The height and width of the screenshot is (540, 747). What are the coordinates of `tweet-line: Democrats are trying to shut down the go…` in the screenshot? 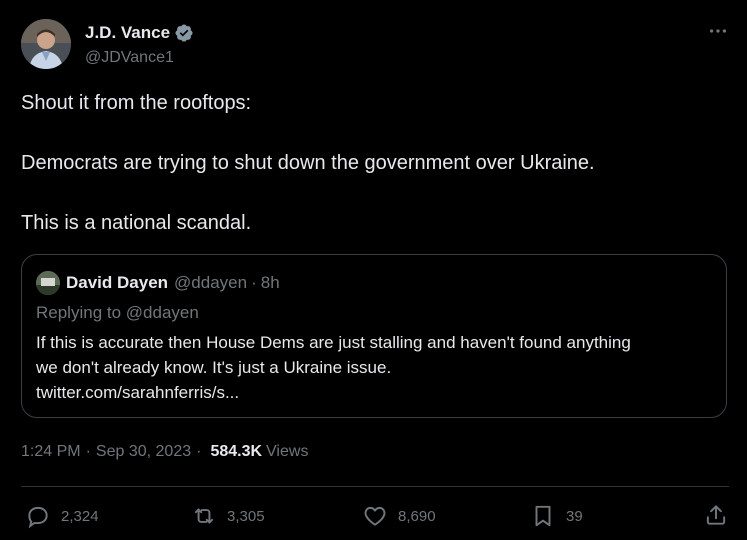 It's located at (308, 163).